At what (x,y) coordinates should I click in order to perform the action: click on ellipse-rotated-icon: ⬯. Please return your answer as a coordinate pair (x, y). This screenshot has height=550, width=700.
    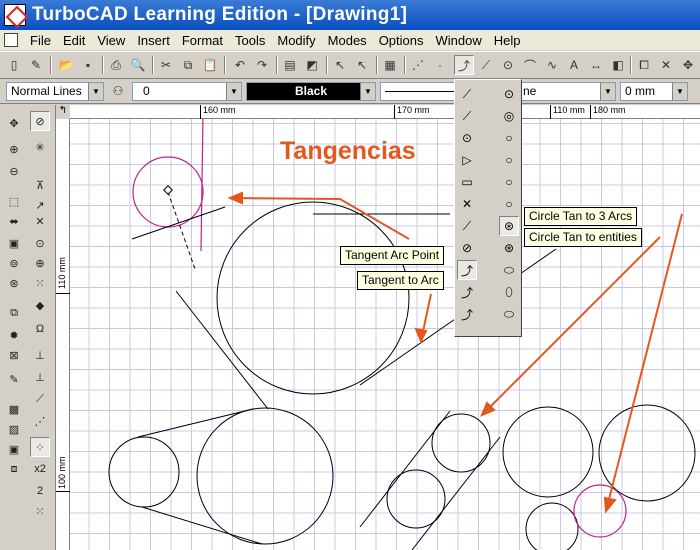
    Looking at the image, I should click on (509, 292).